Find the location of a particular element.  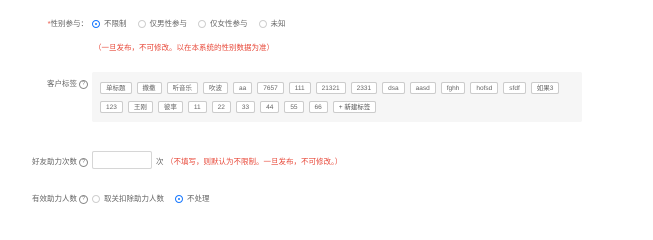

tag-item: aasd is located at coordinates (422, 88).